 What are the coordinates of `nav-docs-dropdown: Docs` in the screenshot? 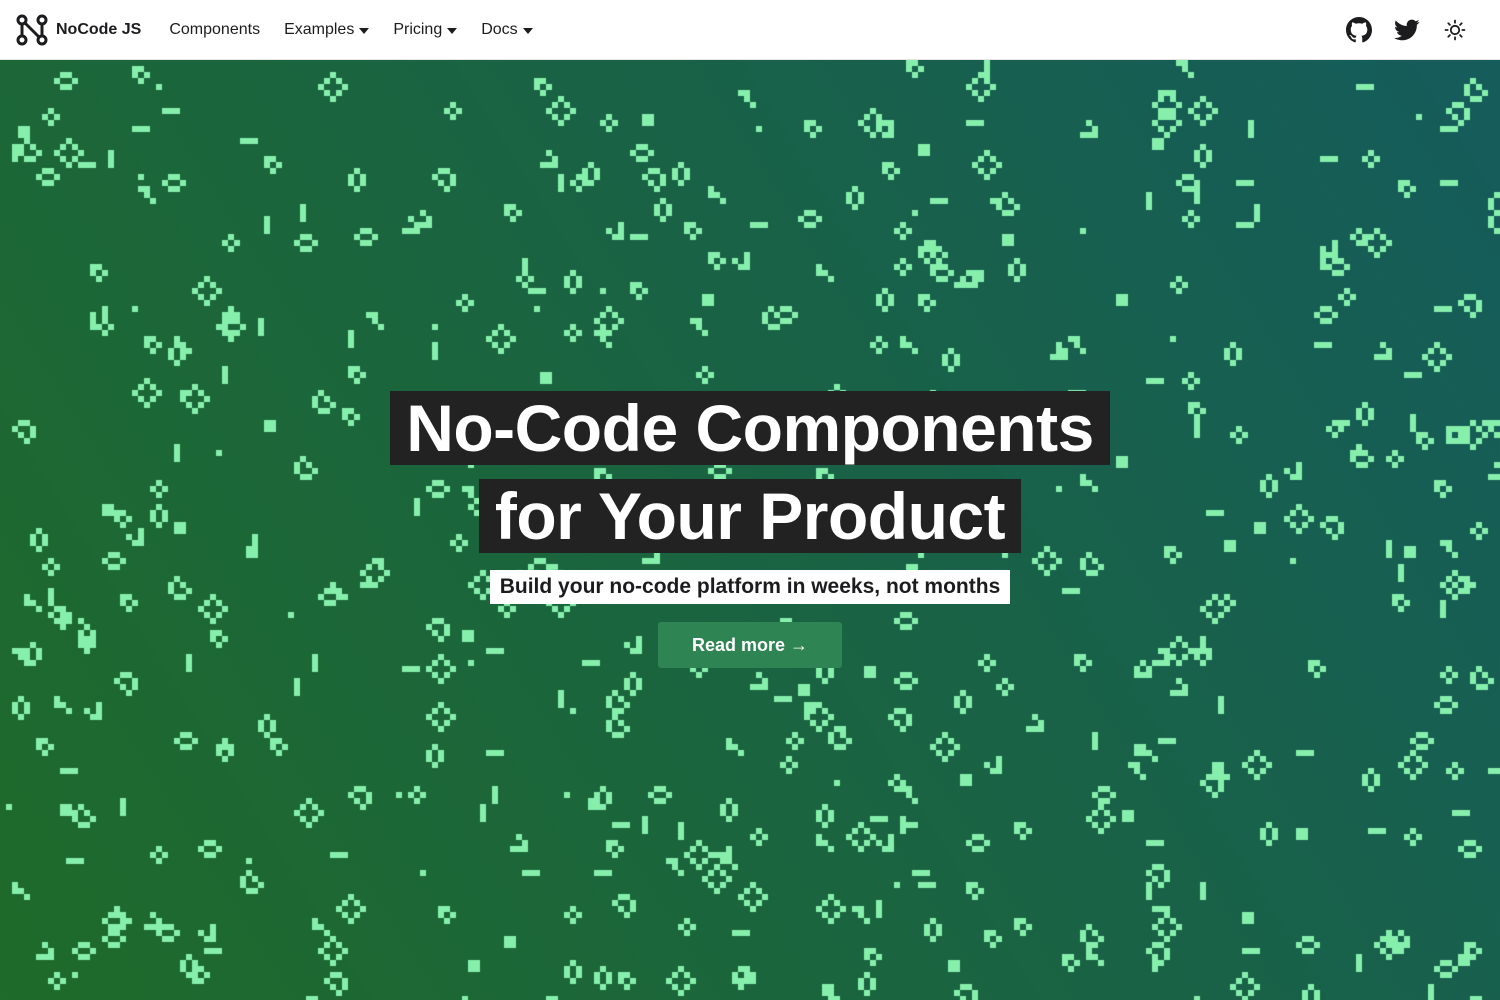 It's located at (507, 29).